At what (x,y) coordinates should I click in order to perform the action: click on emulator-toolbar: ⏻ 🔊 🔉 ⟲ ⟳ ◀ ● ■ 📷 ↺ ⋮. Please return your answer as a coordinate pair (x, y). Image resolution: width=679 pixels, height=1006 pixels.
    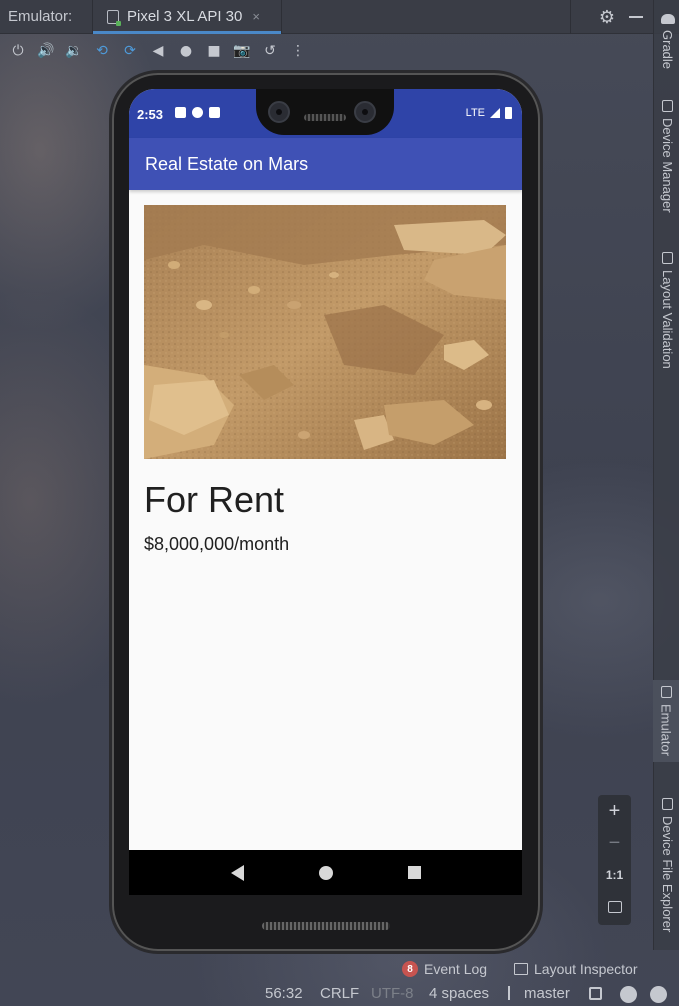
    Looking at the image, I should click on (325, 51).